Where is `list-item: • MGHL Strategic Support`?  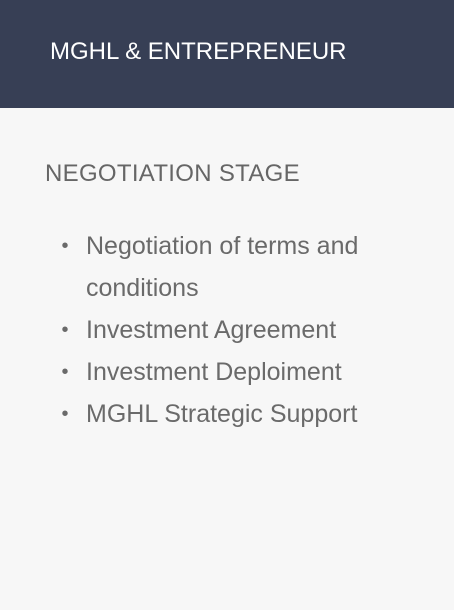
list-item: • MGHL Strategic Support is located at coordinates (235, 414).